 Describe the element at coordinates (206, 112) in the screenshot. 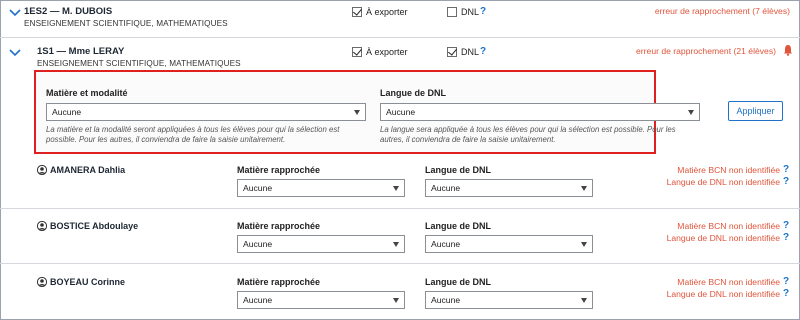

I see `subject-modality-select: Aucune` at that location.